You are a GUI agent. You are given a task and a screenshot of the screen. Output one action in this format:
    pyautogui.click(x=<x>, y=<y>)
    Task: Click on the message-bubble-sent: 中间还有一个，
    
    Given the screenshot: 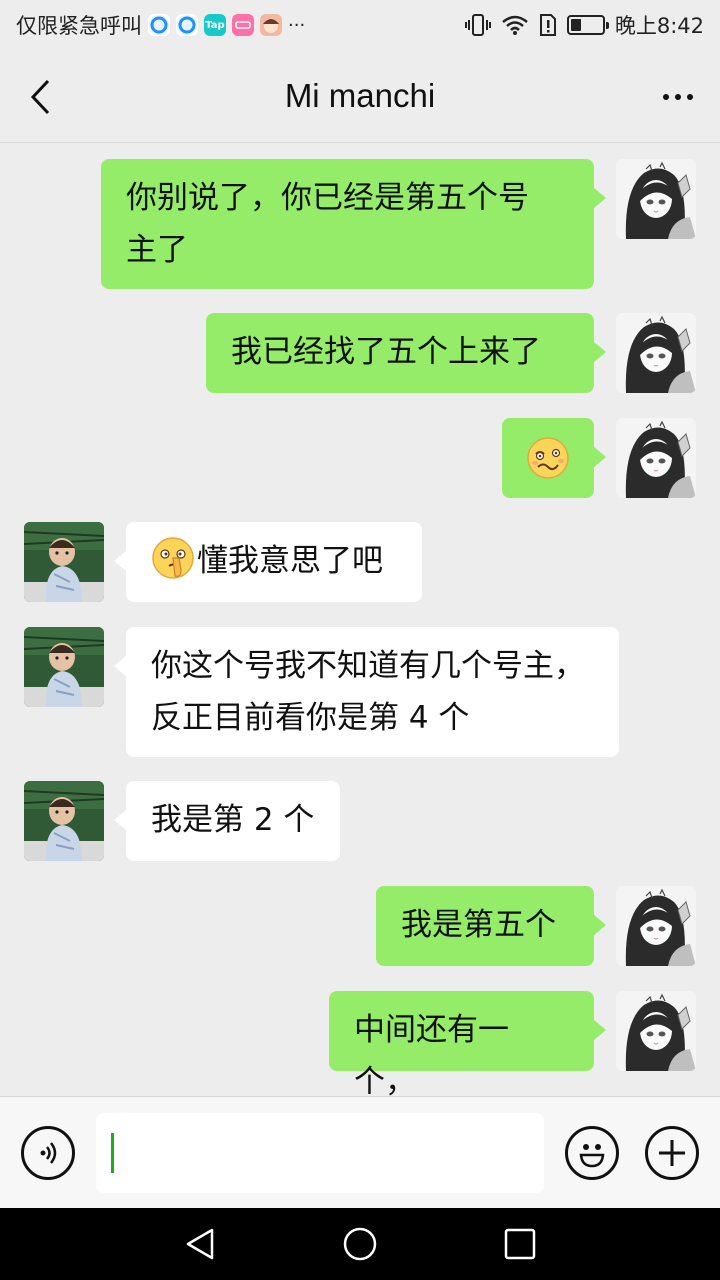 What is the action you would take?
    pyautogui.click(x=467, y=1045)
    